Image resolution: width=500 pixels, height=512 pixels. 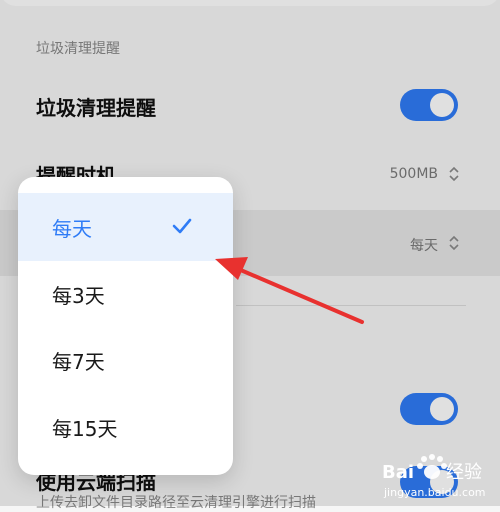 What do you see at coordinates (78, 295) in the screenshot?
I see `menu-item-label: 每3天` at bounding box center [78, 295].